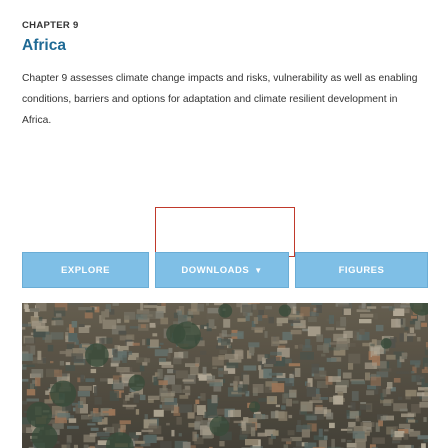 Image resolution: width=448 pixels, height=448 pixels. Describe the element at coordinates (258, 270) in the screenshot. I see `chevron-down-icon: ▼` at that location.